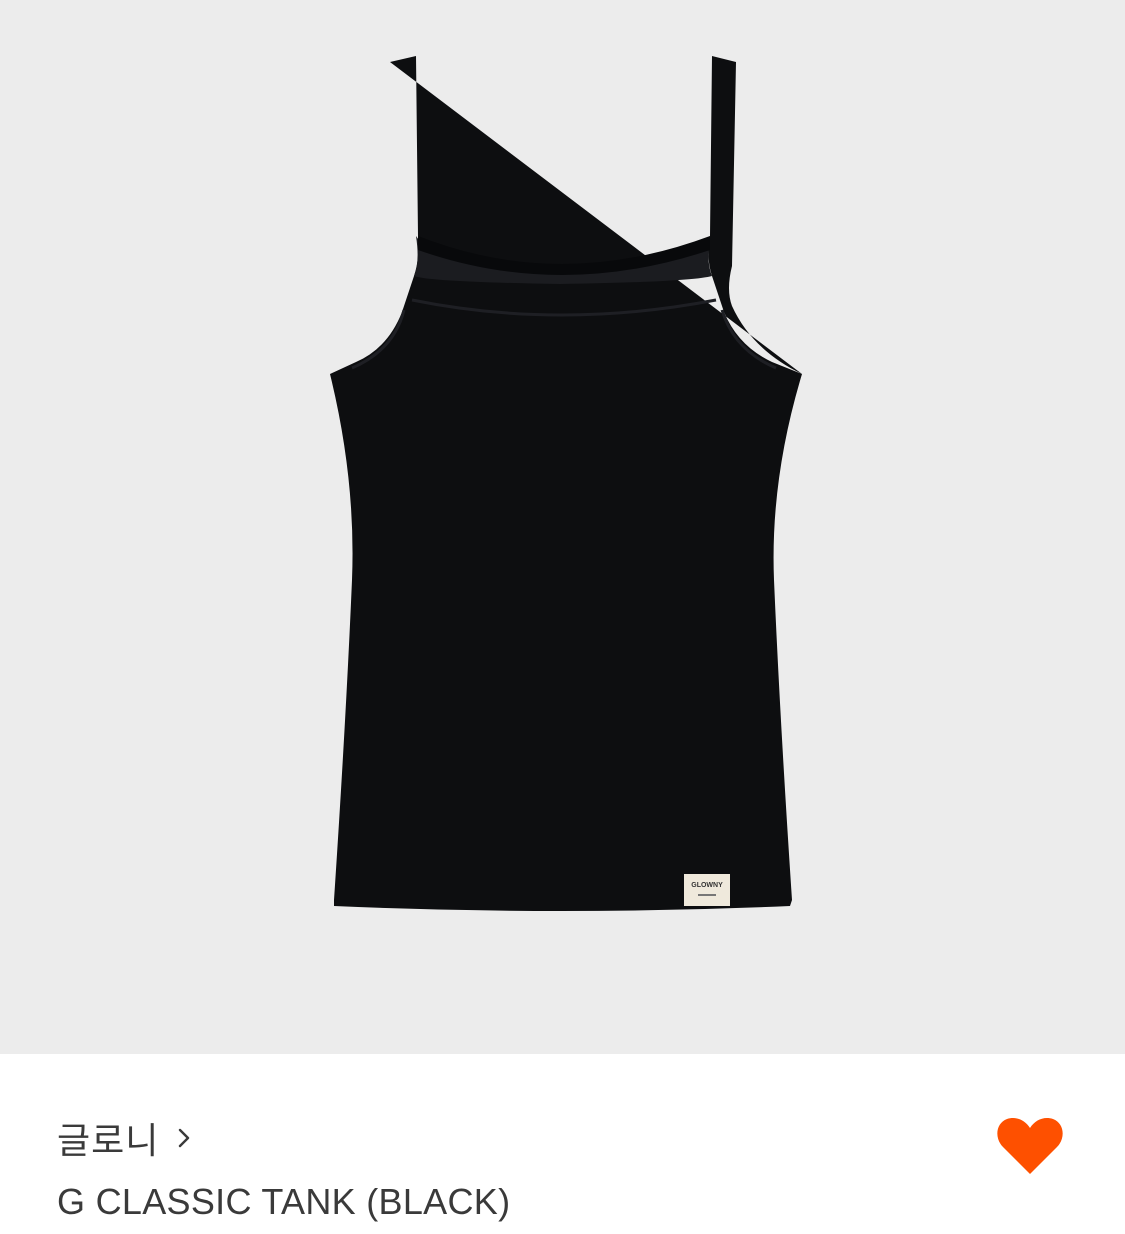 The image size is (1125, 1234). I want to click on brand-name: 글로니, so click(108, 1138).